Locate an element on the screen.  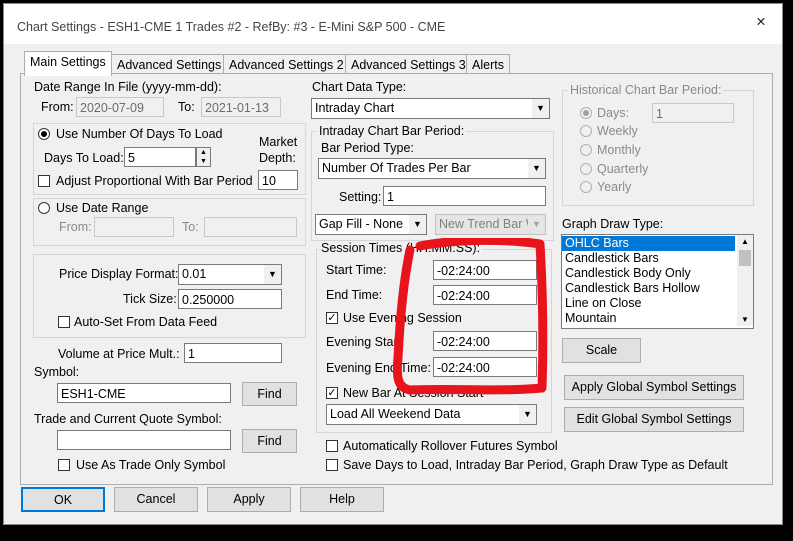
historical-yearly-label: Yearly is located at coordinates (614, 187).